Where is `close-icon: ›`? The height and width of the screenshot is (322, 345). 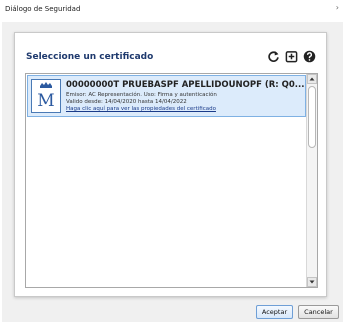
close-icon: › is located at coordinates (337, 8).